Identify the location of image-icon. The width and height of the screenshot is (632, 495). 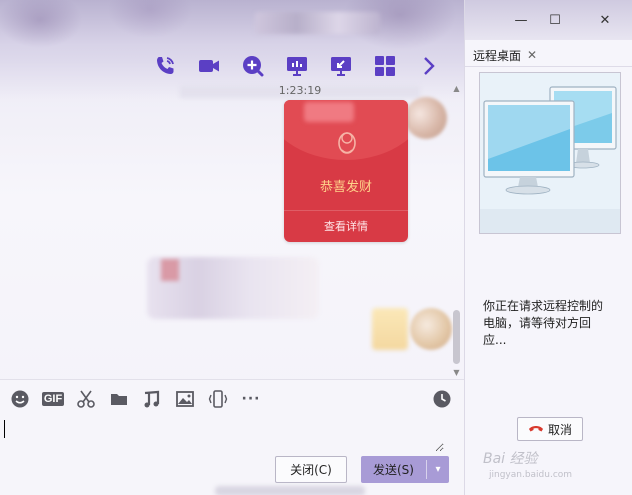
(185, 399).